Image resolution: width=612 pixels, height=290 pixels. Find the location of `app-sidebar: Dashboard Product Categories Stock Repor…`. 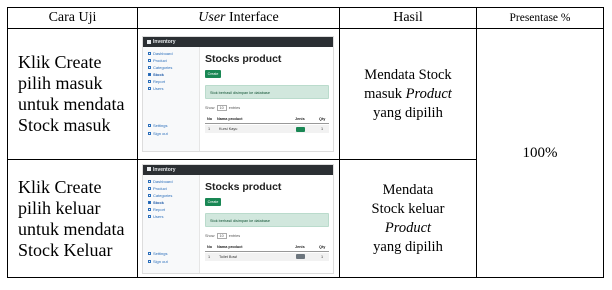

app-sidebar: Dashboard Product Categories Stock Repor… is located at coordinates (171, 99).